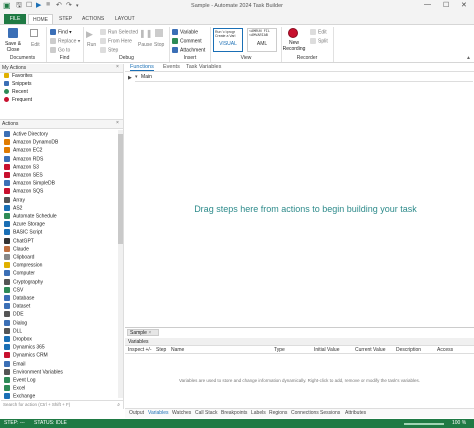 This screenshot has width=474, height=428. Describe the element at coordinates (23, 265) in the screenshot. I see `action-item: Compression` at that location.